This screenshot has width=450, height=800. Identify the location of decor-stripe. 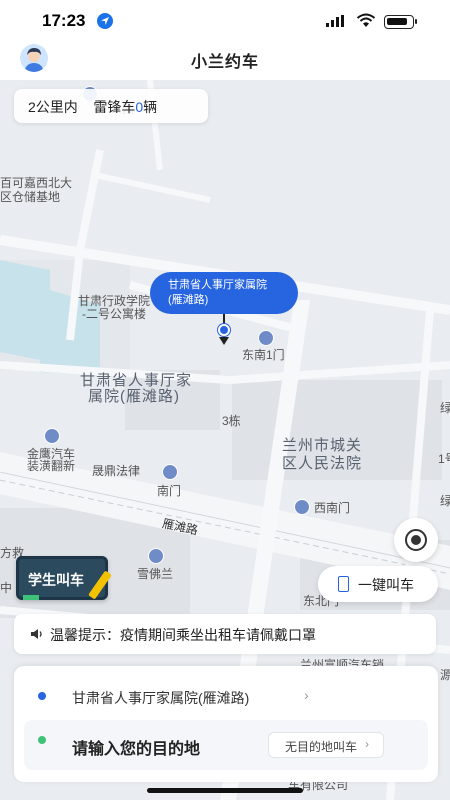
(31, 597).